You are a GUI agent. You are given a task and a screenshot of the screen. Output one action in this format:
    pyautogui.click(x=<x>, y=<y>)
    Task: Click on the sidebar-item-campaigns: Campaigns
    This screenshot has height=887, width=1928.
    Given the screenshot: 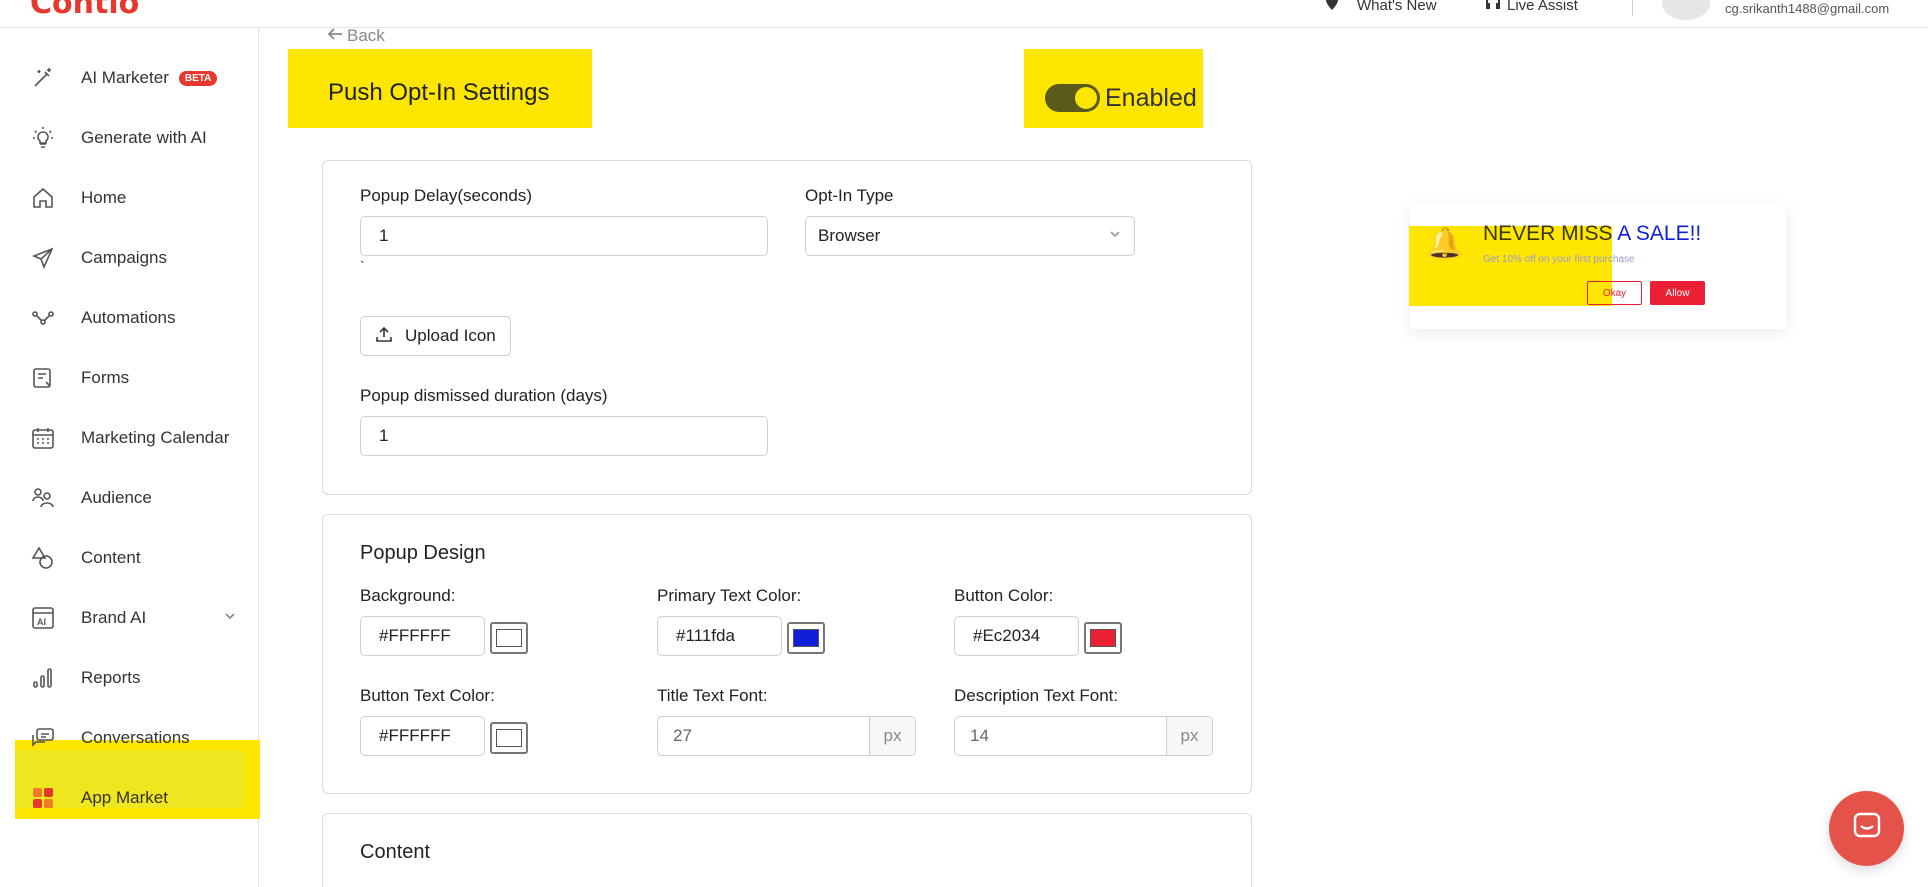 What is the action you would take?
    pyautogui.click(x=130, y=258)
    